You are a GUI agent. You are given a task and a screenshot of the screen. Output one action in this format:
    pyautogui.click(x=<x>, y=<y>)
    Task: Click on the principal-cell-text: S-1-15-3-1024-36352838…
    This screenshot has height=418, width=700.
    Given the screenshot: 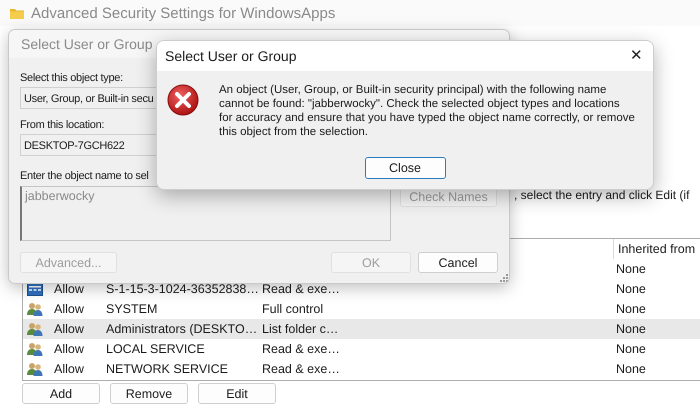 What is the action you would take?
    pyautogui.click(x=182, y=289)
    